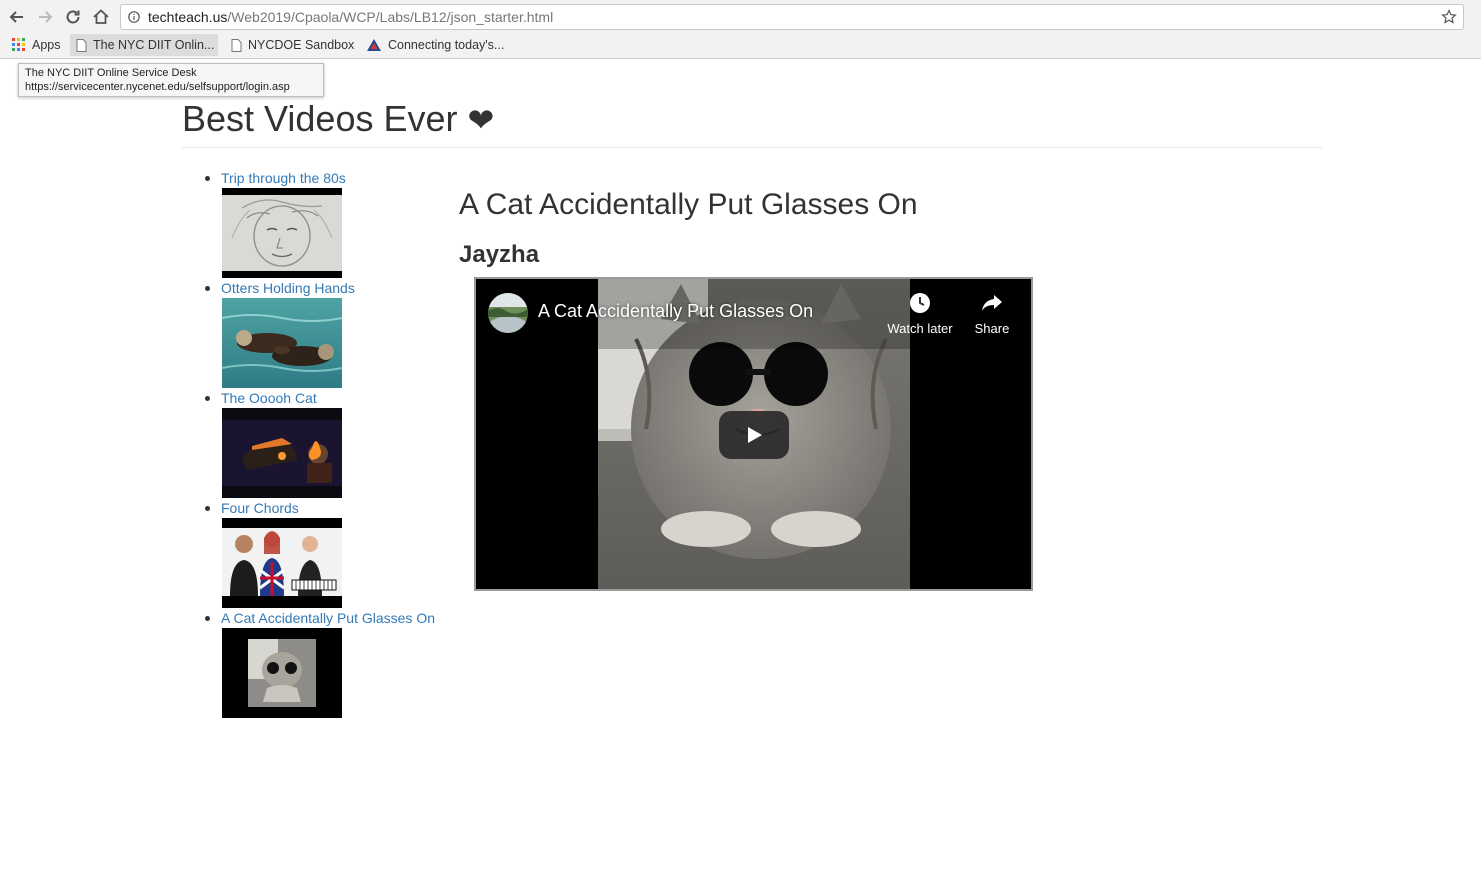 The width and height of the screenshot is (1481, 893). What do you see at coordinates (920, 328) in the screenshot?
I see `watch-later-label: Watch later` at bounding box center [920, 328].